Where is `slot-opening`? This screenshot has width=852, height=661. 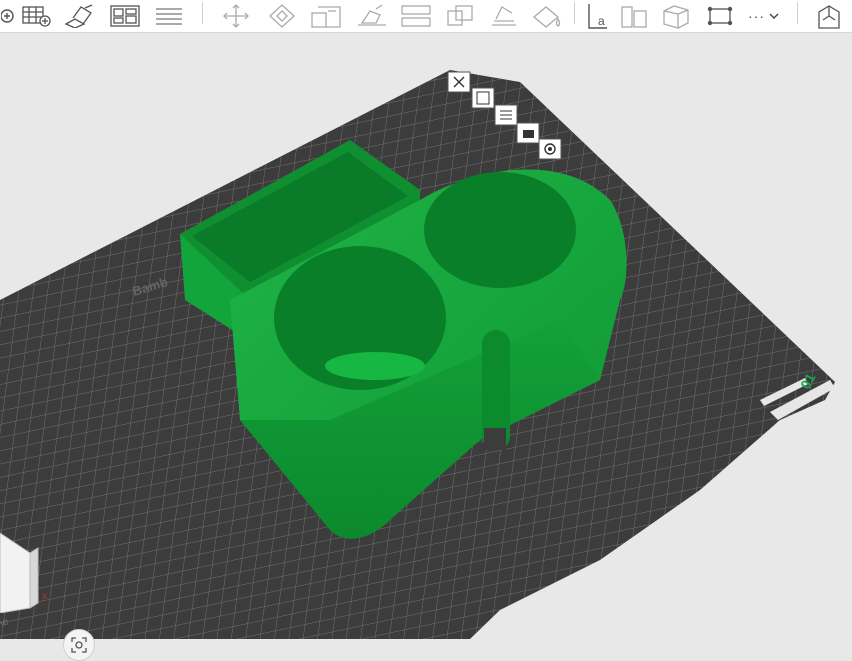 slot-opening is located at coordinates (495, 439).